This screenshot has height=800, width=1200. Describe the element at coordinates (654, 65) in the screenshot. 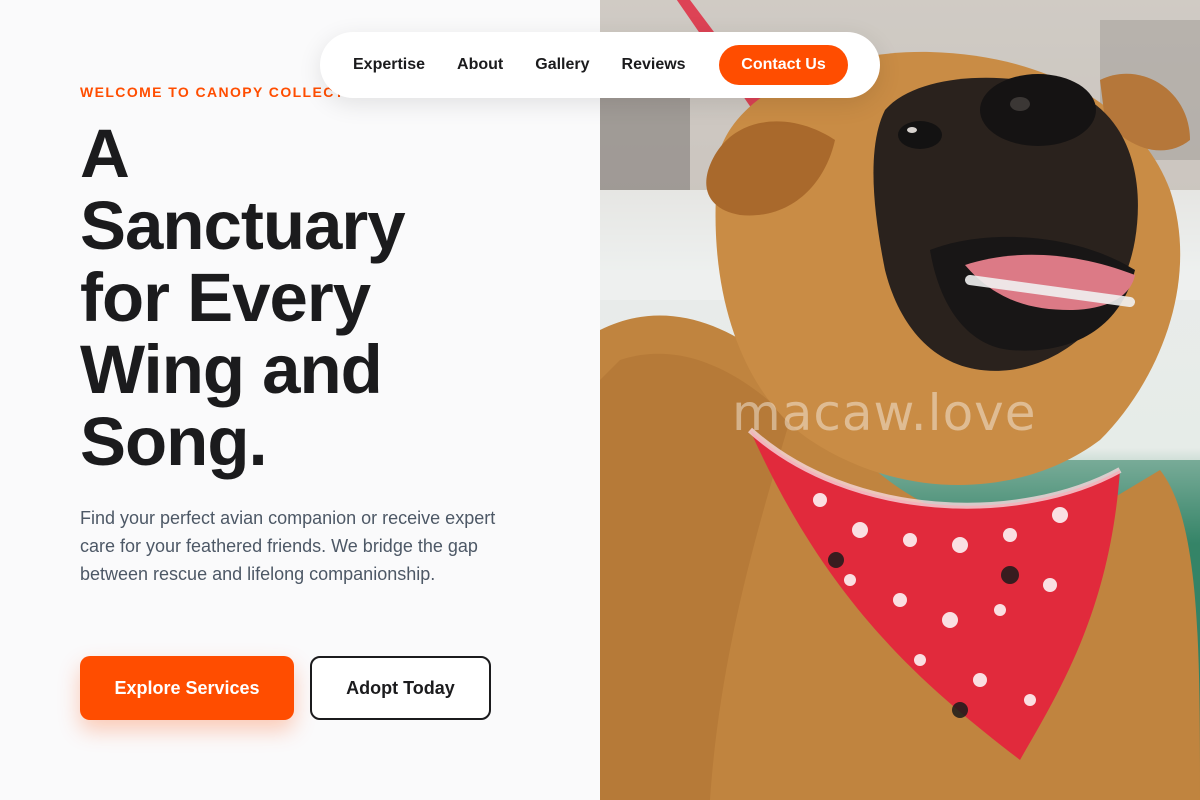

I see `nav-link-reviews: Reviews` at that location.